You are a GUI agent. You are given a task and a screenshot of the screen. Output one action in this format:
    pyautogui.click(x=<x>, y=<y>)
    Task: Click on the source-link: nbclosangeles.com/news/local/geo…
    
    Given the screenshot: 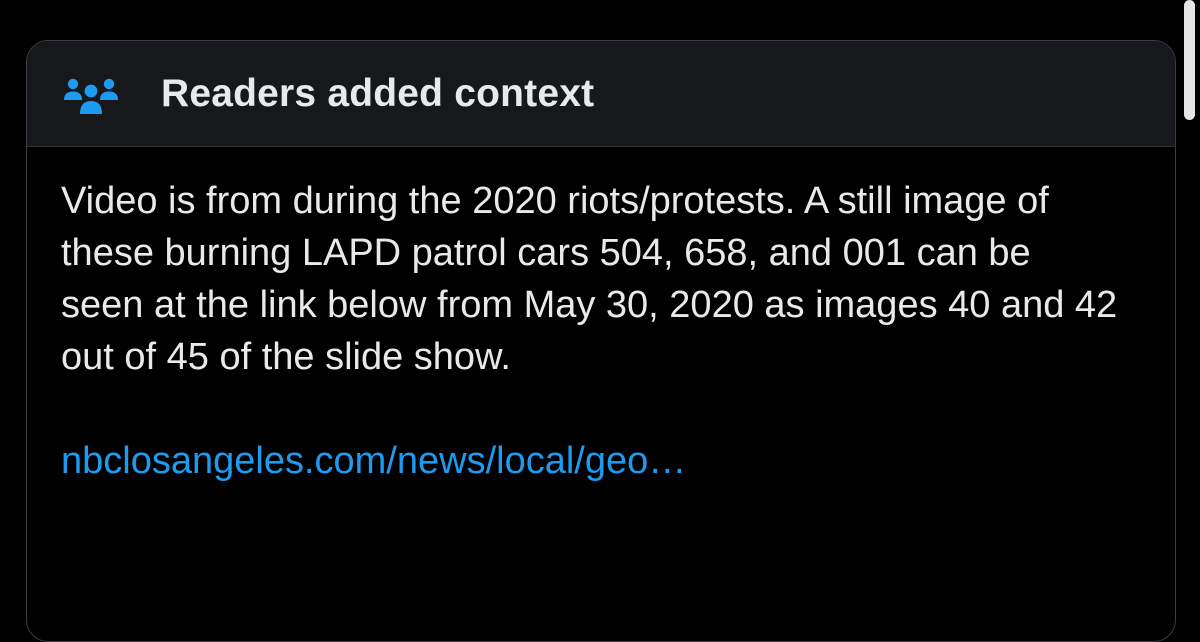 What is the action you would take?
    pyautogui.click(x=600, y=461)
    